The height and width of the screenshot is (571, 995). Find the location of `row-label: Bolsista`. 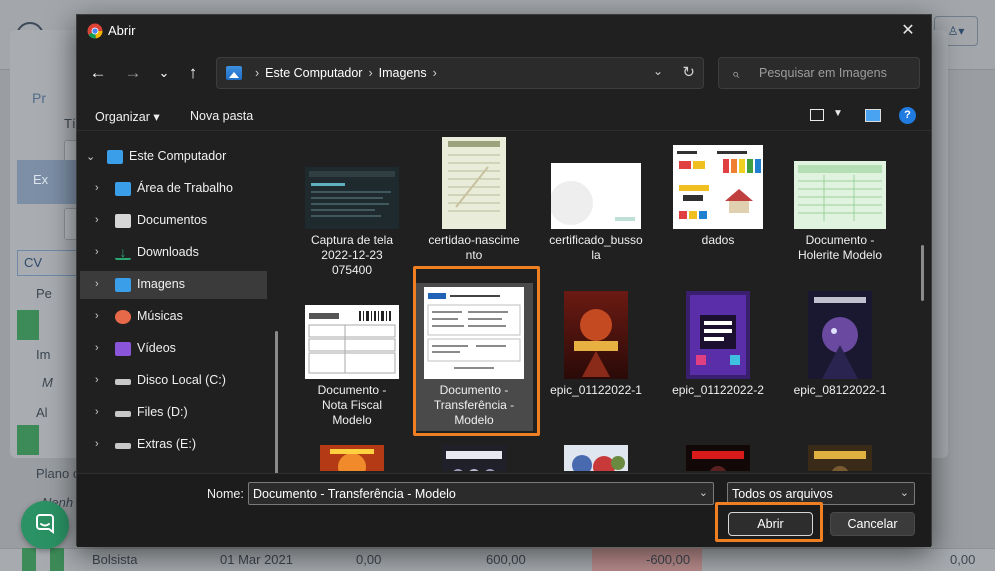

row-label: Bolsista is located at coordinates (115, 559).